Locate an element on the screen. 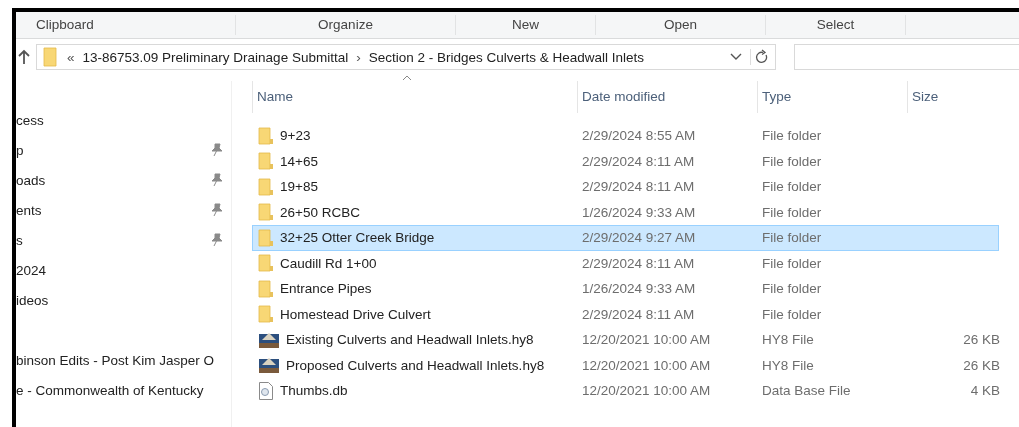 This screenshot has height=427, width=1019. nav-item: binson Edits - Post Kim Jasper O is located at coordinates (115, 360).